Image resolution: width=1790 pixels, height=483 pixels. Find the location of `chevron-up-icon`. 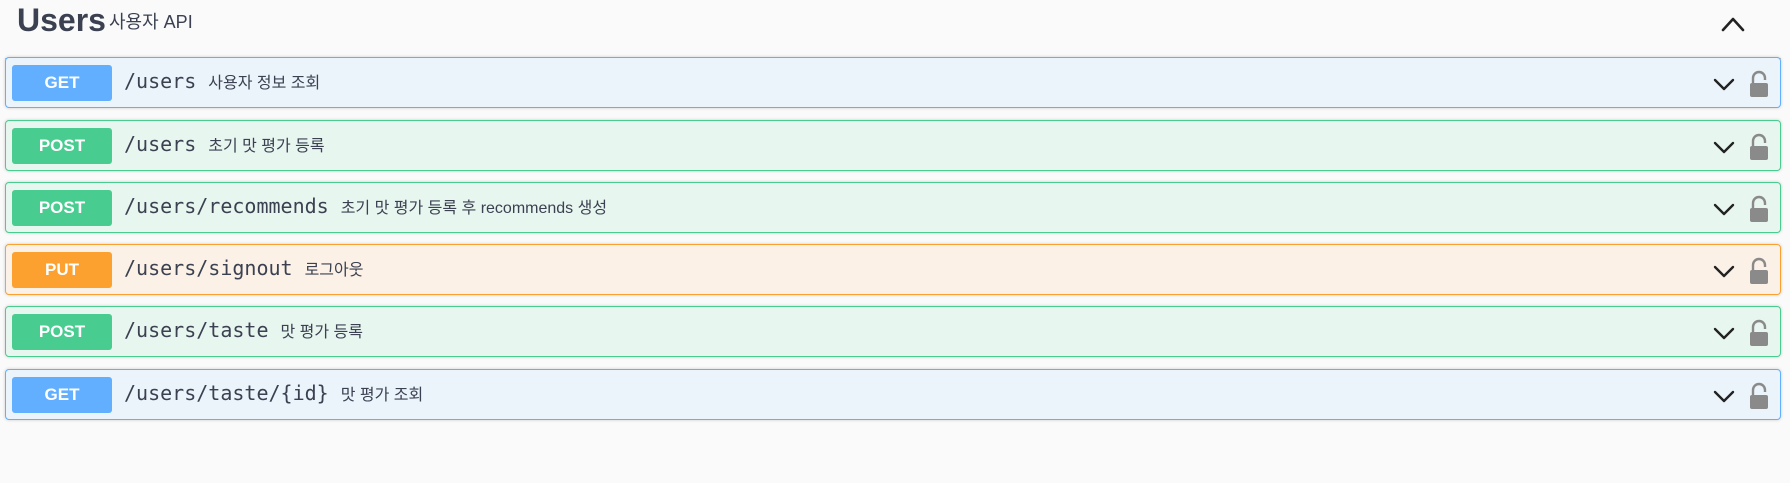

chevron-up-icon is located at coordinates (1733, 24).